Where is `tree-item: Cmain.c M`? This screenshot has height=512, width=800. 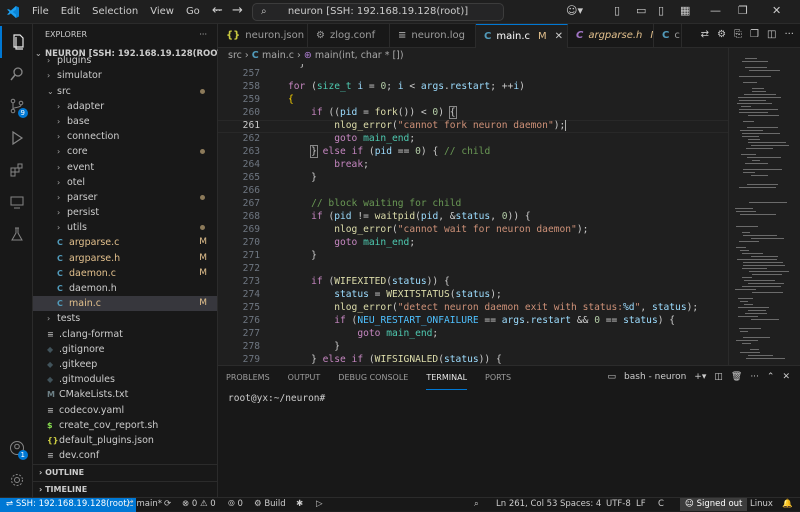 tree-item: Cmain.c M is located at coordinates (125, 304).